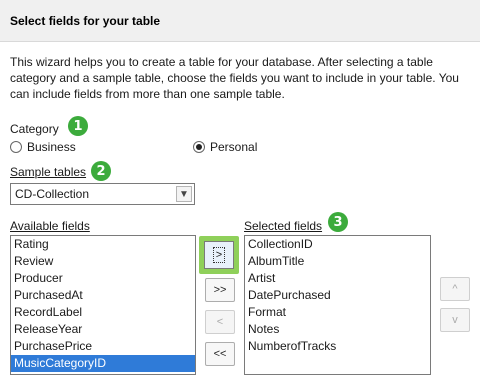  I want to click on radio-business: Business, so click(43, 147).